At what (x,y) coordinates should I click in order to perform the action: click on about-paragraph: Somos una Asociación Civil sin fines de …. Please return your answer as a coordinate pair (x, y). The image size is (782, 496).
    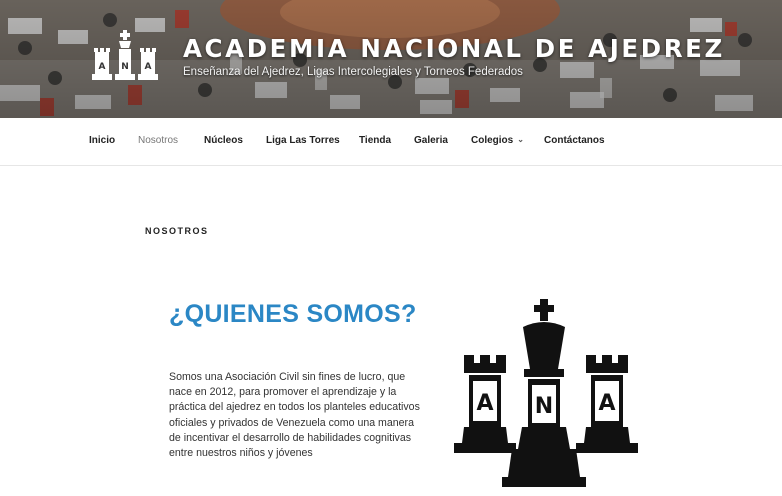
    Looking at the image, I should click on (294, 415).